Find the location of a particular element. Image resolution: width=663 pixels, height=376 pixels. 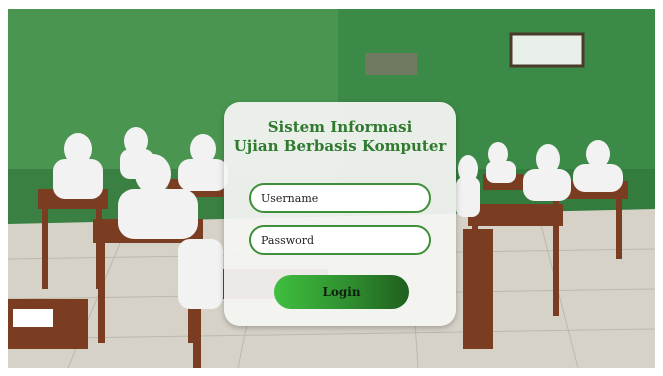

password-input is located at coordinates (340, 240).